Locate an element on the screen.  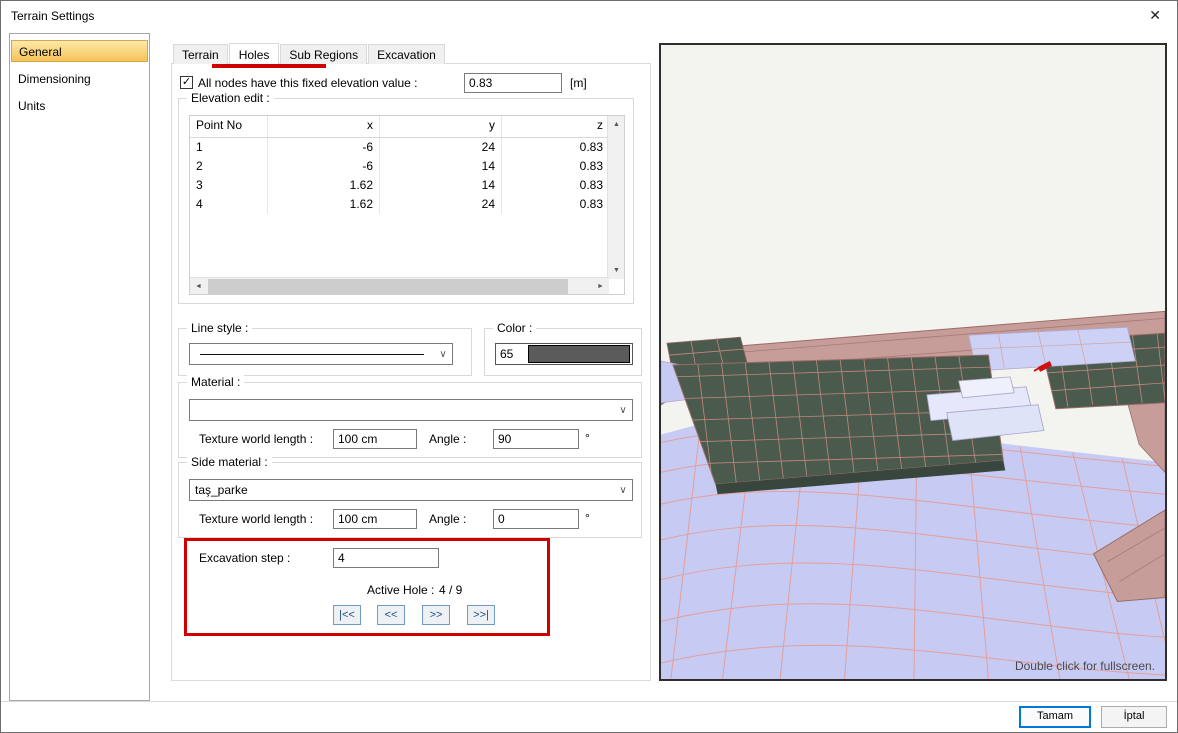
check-icon: ✓ is located at coordinates (186, 82).